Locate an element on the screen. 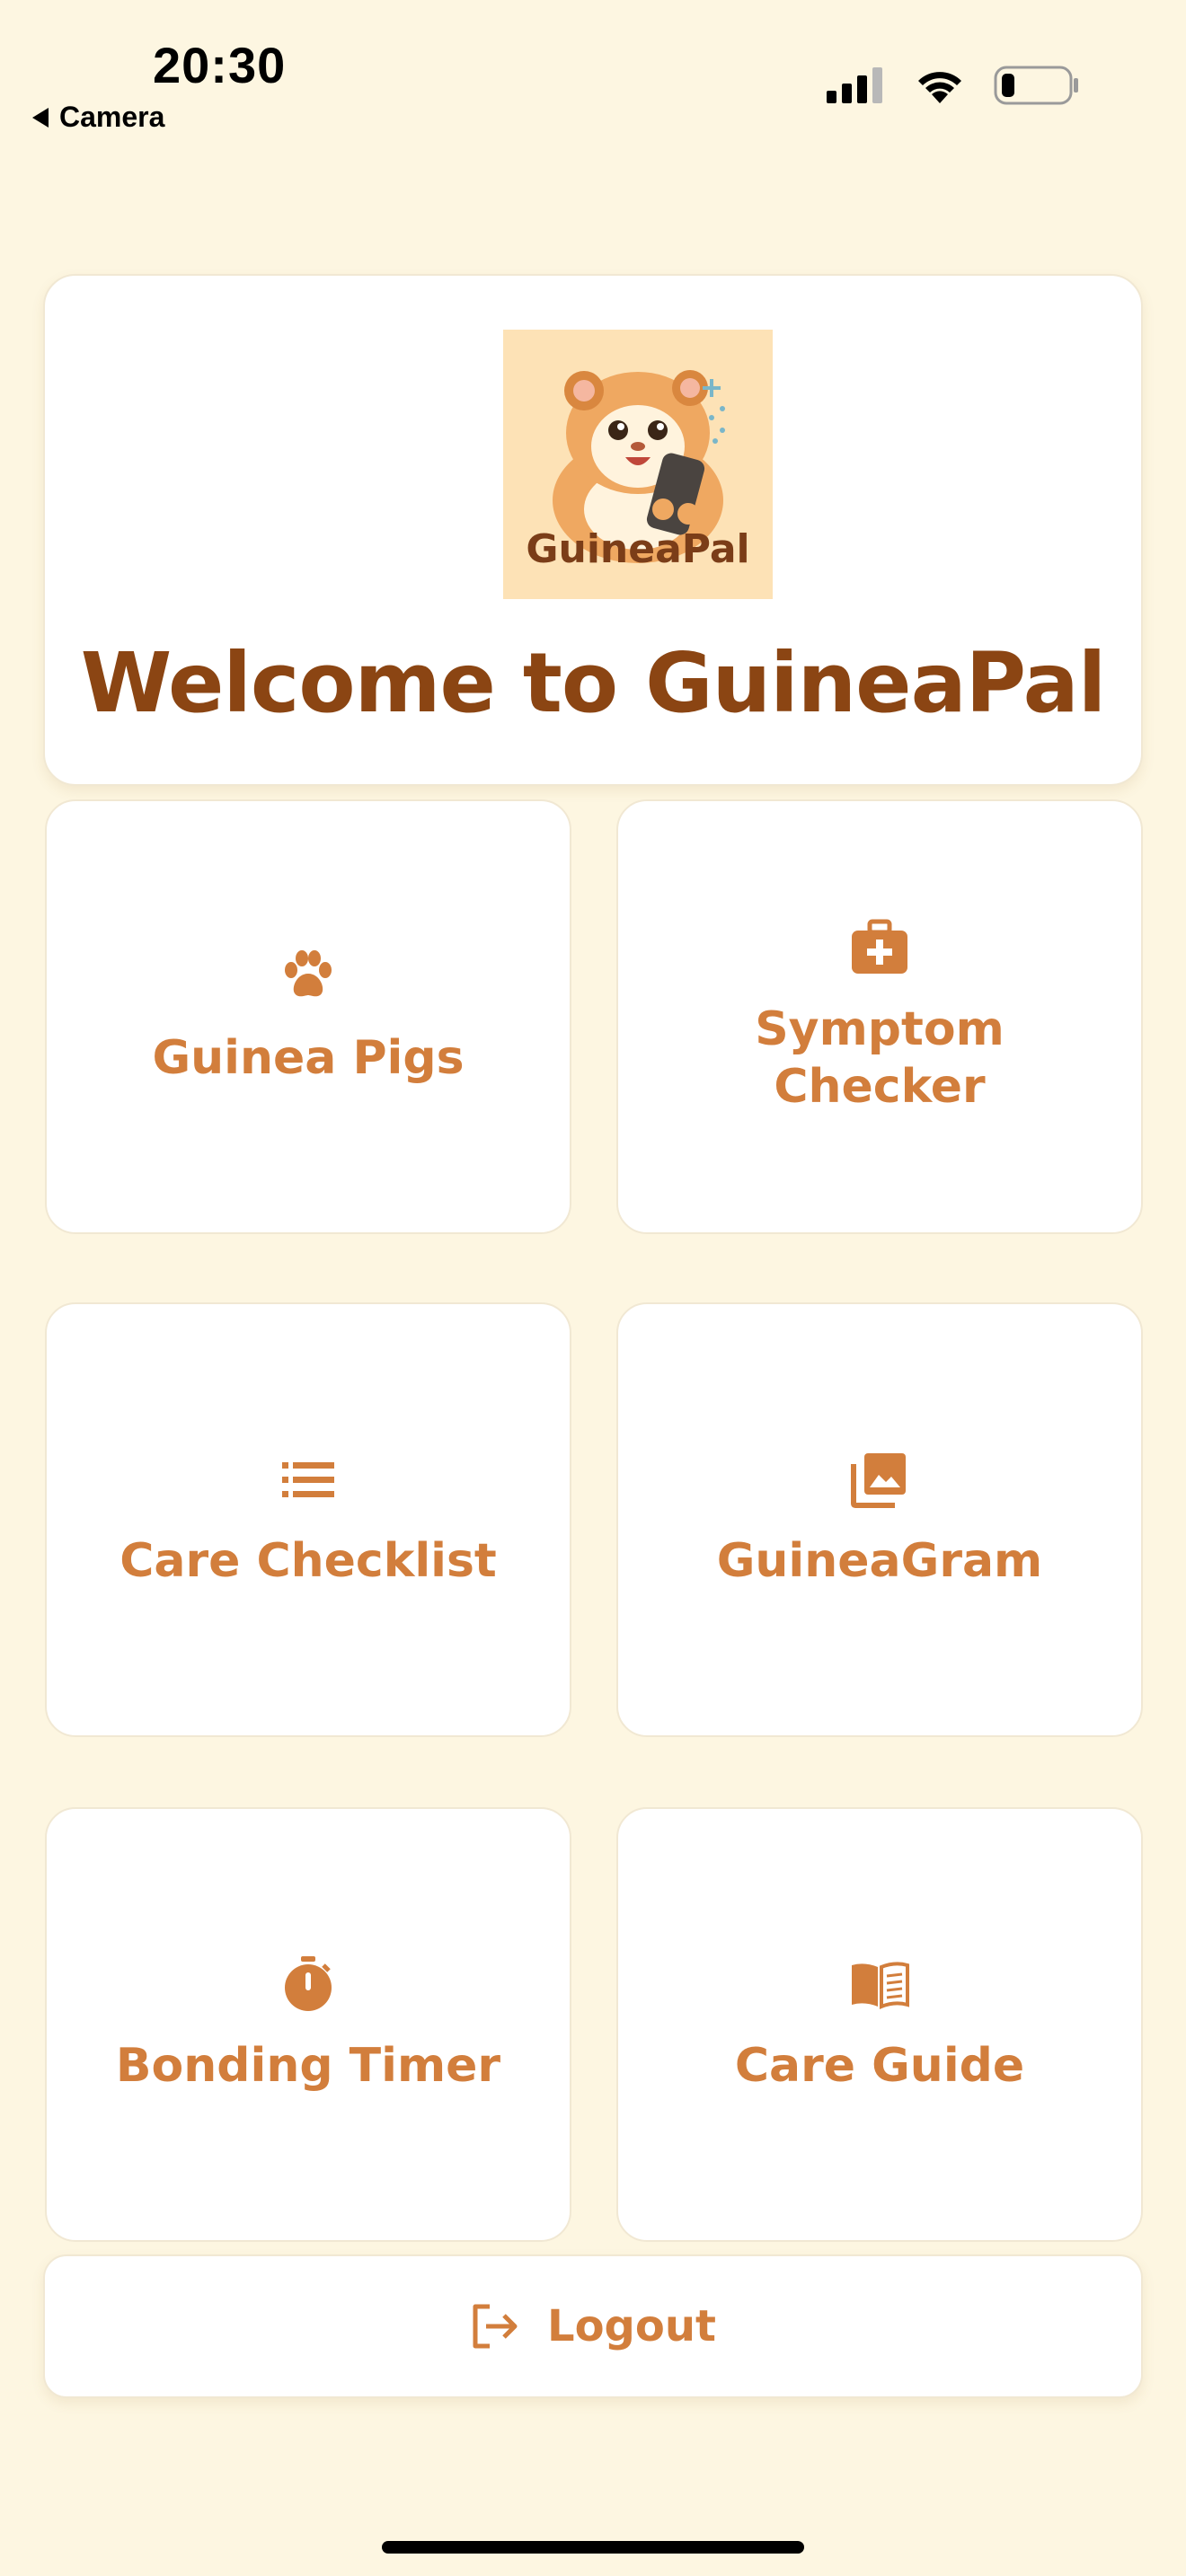 This screenshot has width=1186, height=2576. battery-icon is located at coordinates (1036, 85).